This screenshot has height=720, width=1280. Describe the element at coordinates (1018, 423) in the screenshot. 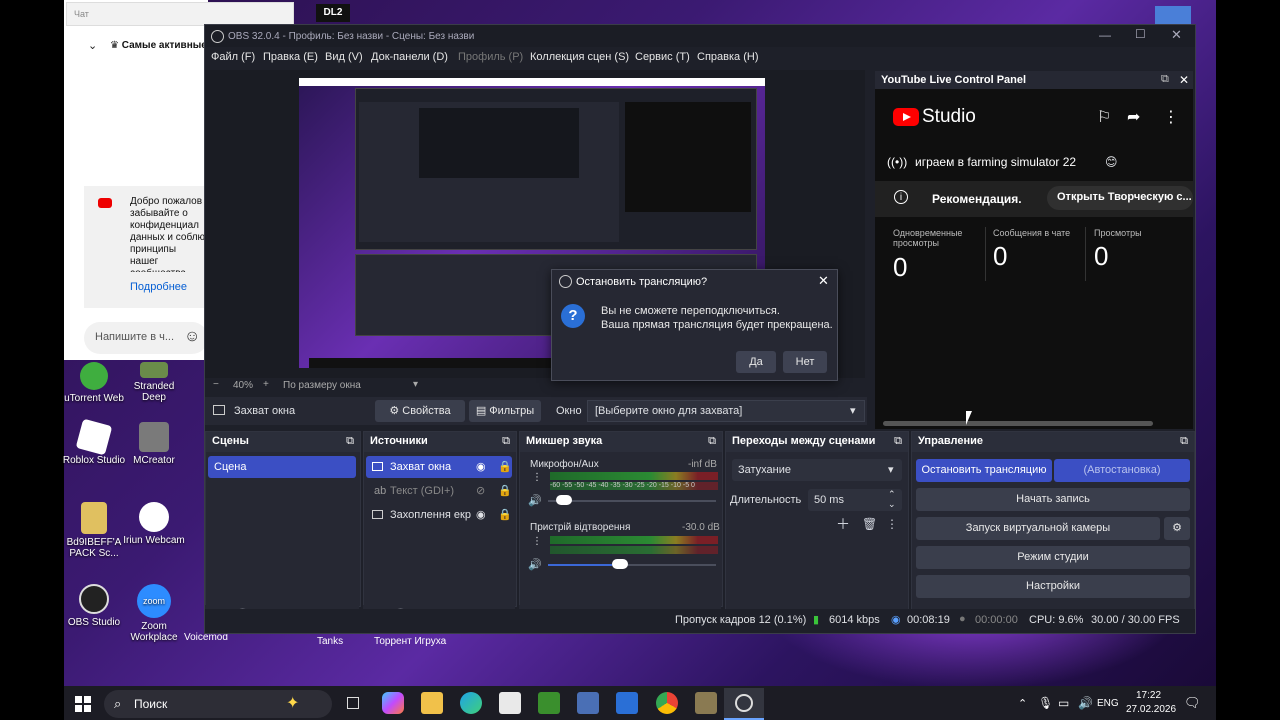

I see `horizontal-scrollbar` at that location.